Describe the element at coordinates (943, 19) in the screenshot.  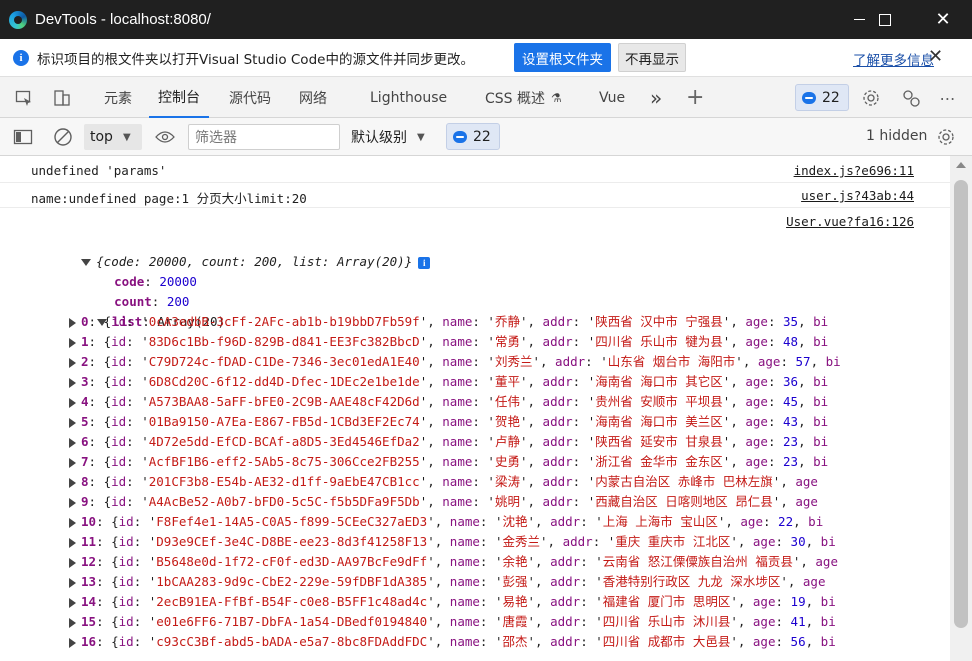
I see `close-window-button: ✕` at that location.